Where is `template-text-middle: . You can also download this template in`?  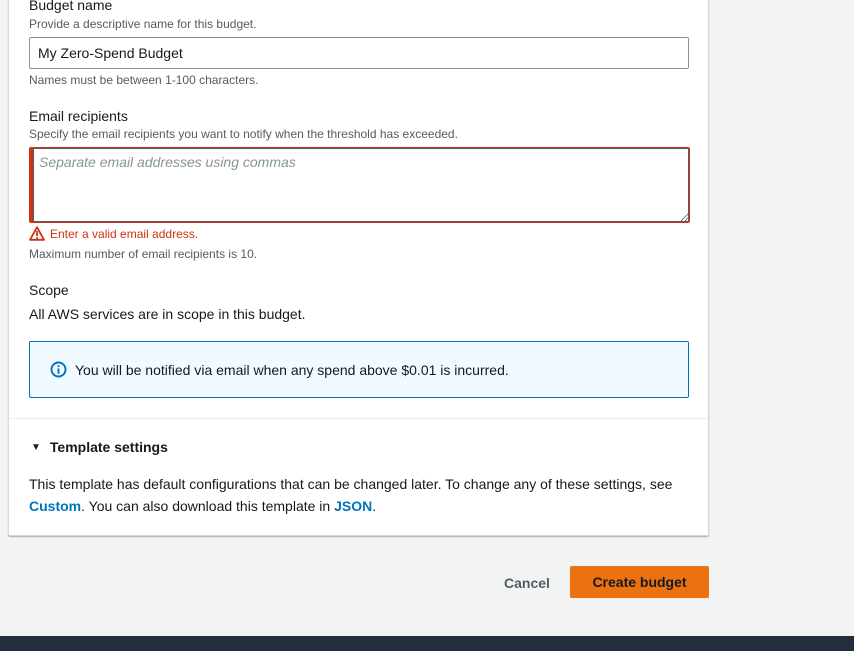
template-text-middle: . You can also download this template in is located at coordinates (208, 506).